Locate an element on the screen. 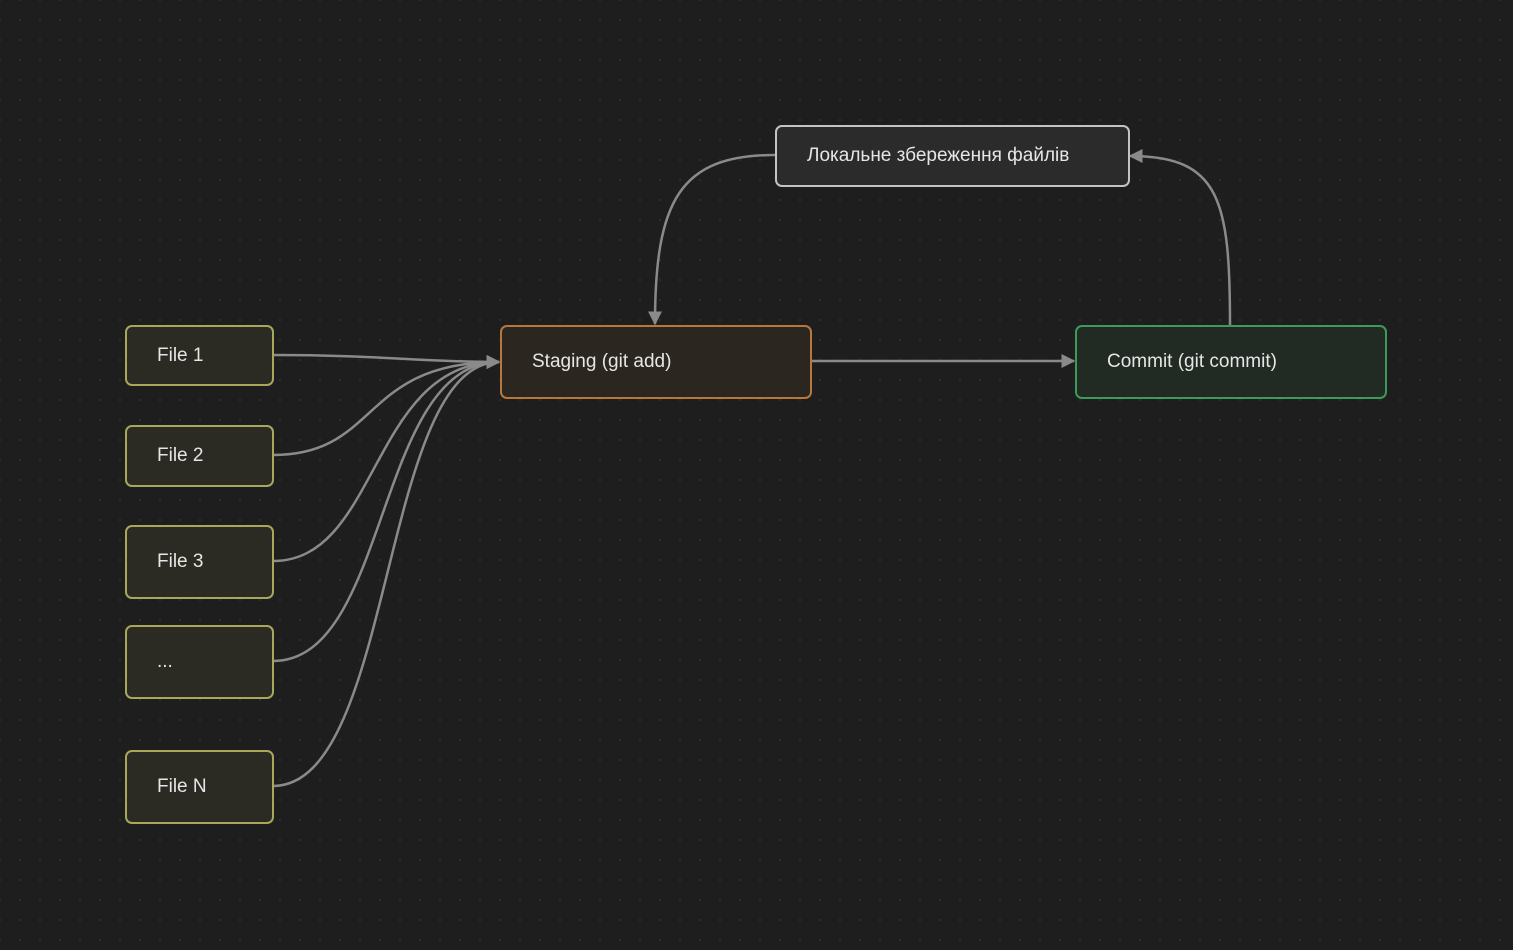  commit-label: Commit (git commit) is located at coordinates (1192, 361).